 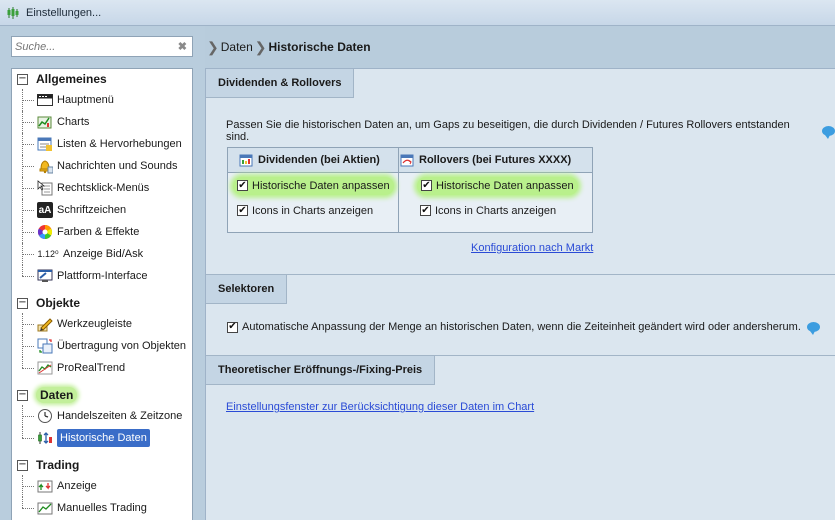 I want to click on tree-item-label: ProRealTrend, so click(x=91, y=368).